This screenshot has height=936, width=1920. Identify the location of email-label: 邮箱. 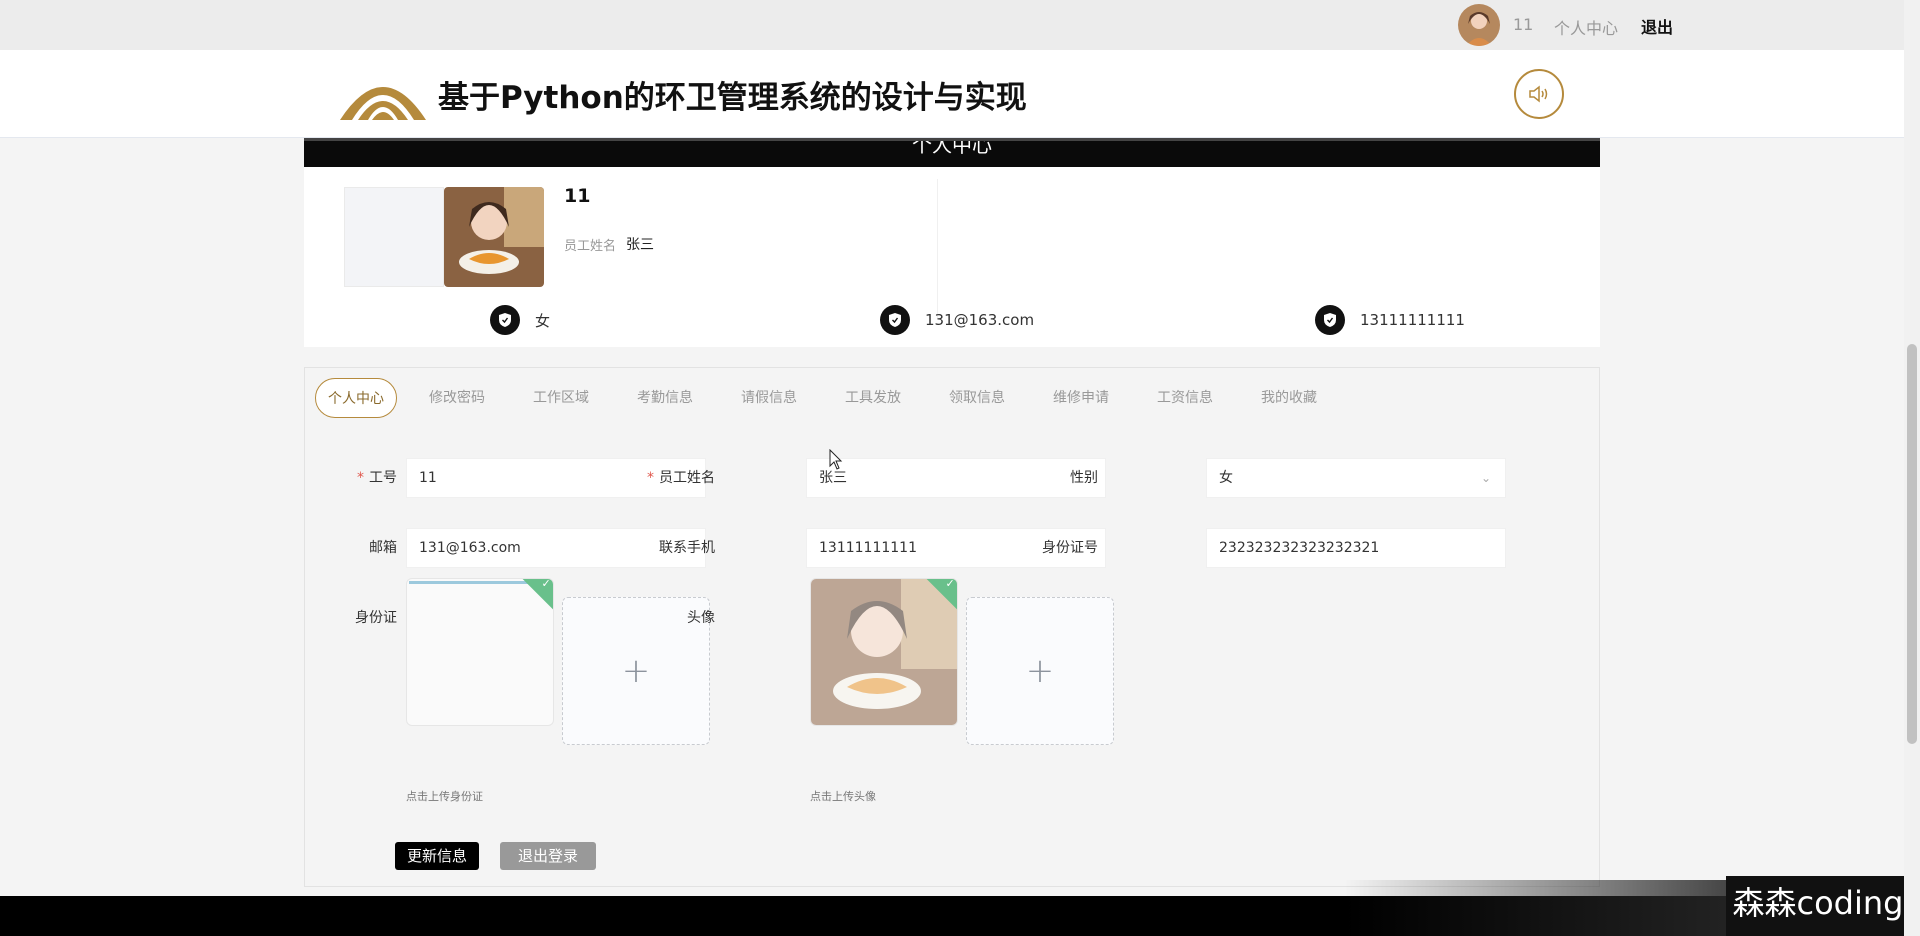
(383, 548).